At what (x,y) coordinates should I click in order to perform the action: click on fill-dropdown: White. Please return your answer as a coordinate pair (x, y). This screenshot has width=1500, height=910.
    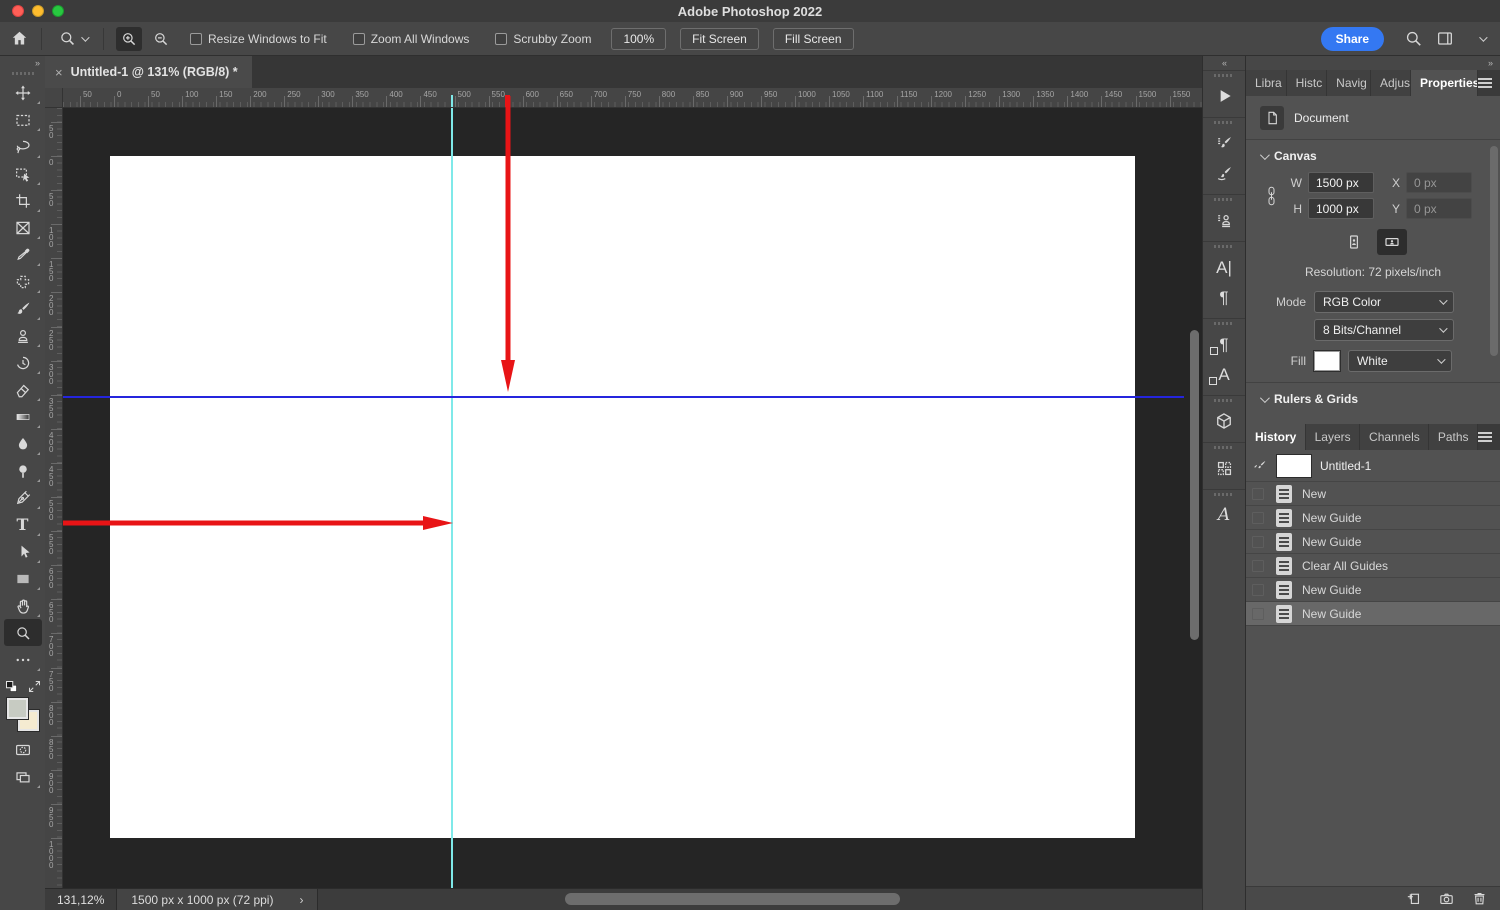
    Looking at the image, I should click on (1400, 361).